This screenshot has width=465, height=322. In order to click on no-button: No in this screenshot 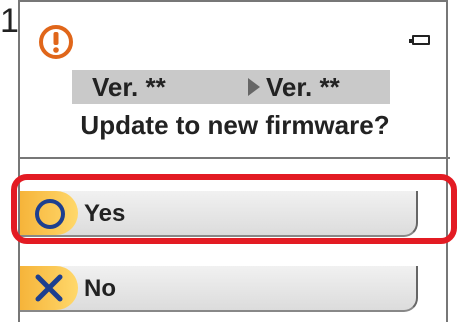, I will do `click(219, 289)`.